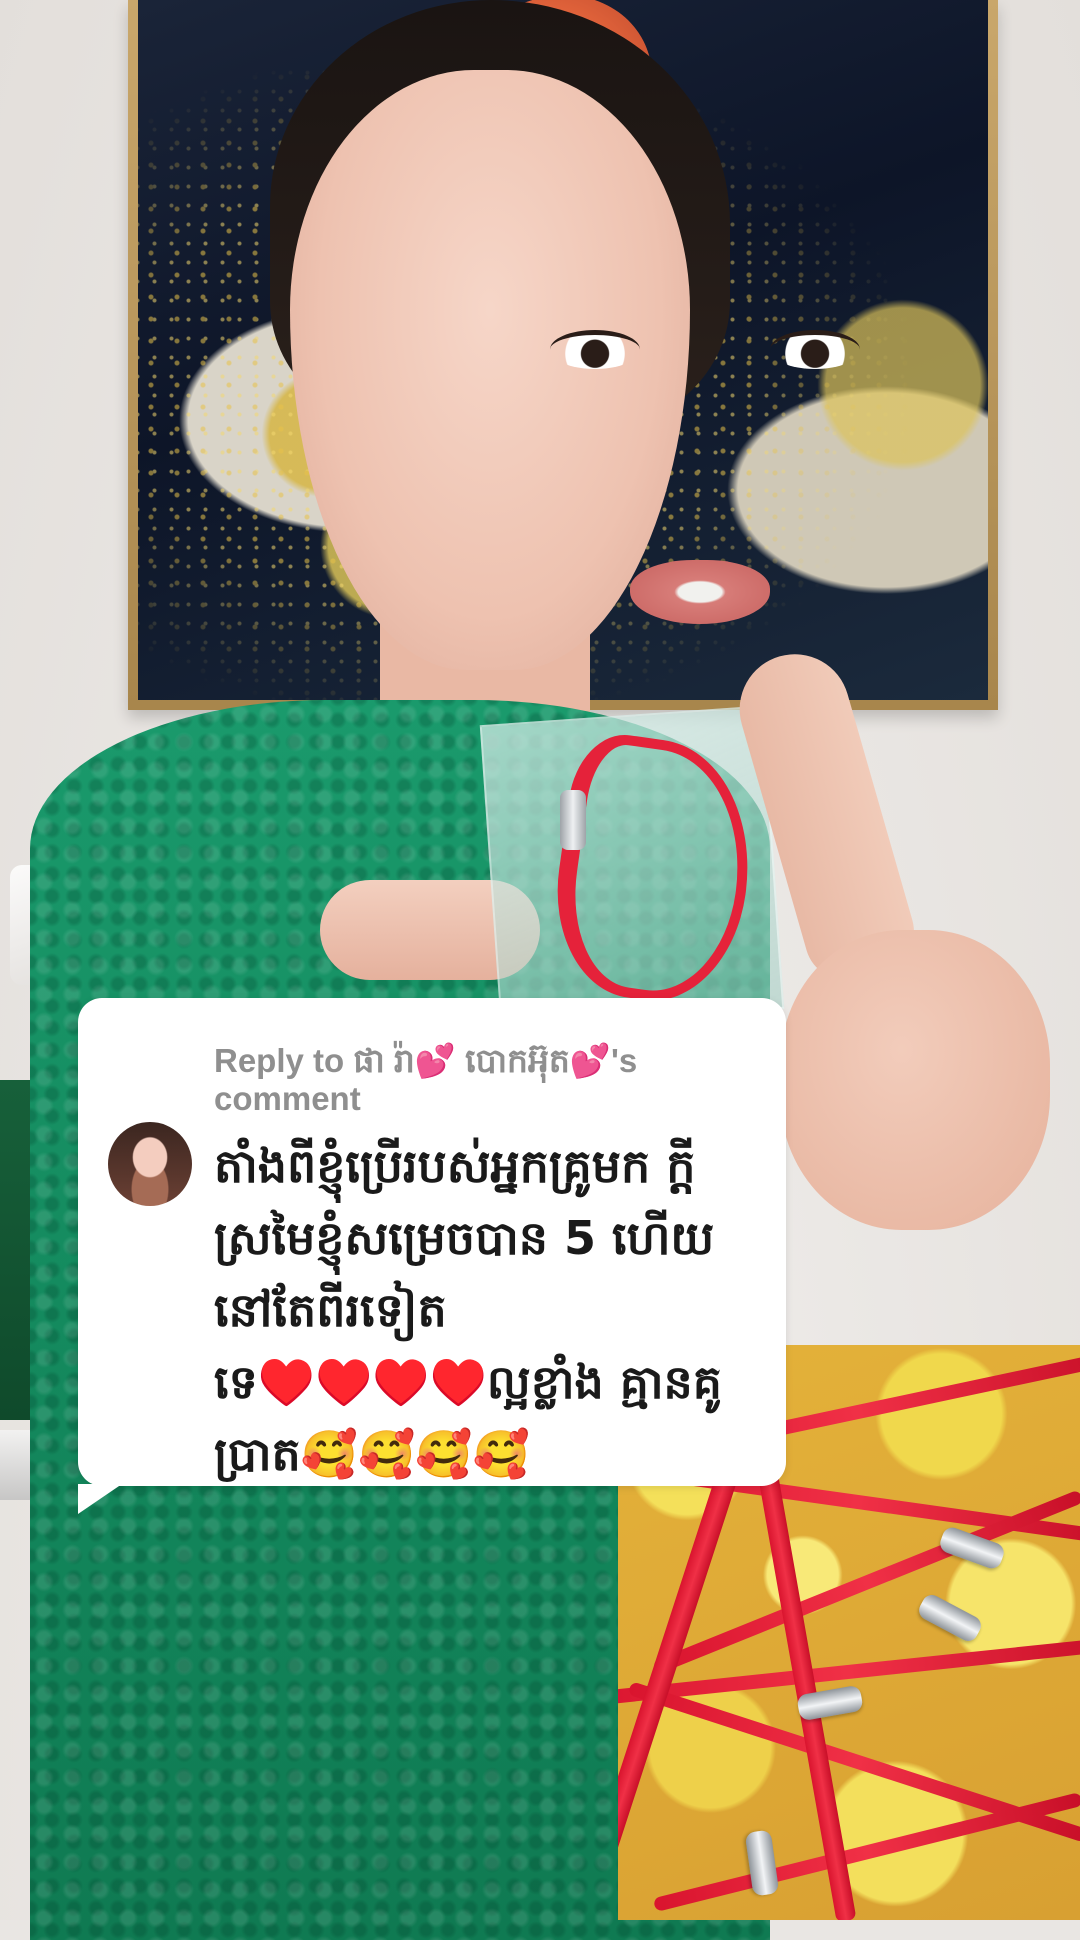 Image resolution: width=1080 pixels, height=1940 pixels. I want to click on presenter-face, so click(490, 370).